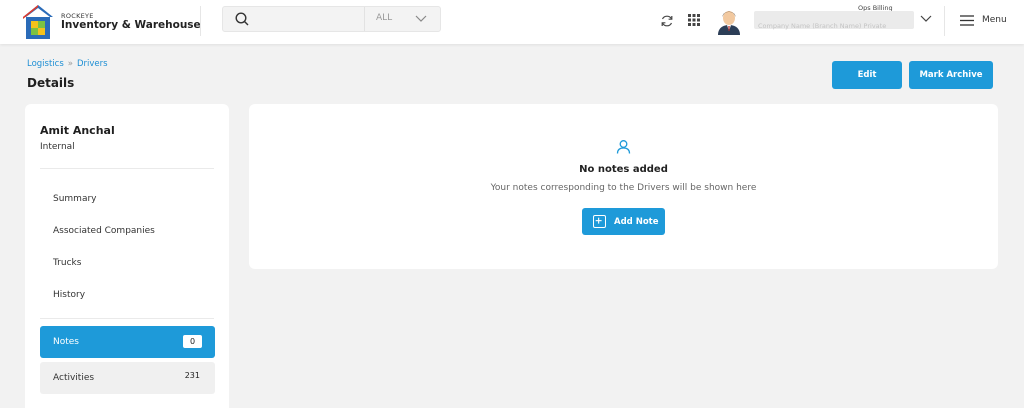 The width and height of the screenshot is (1024, 408). Describe the element at coordinates (74, 378) in the screenshot. I see `sidebar-item-label: Activities` at that location.